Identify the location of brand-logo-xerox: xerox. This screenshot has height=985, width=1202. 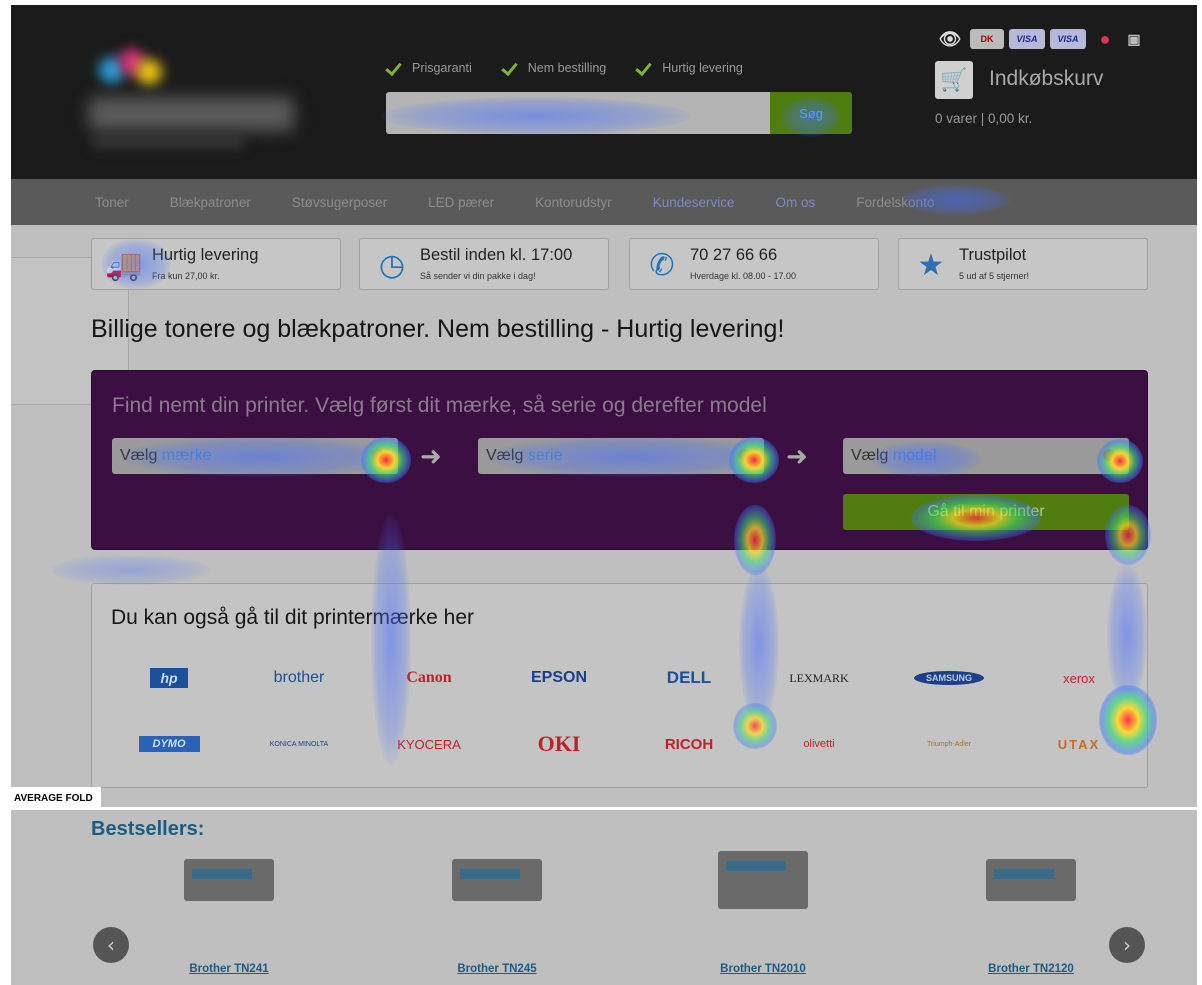
(1079, 678).